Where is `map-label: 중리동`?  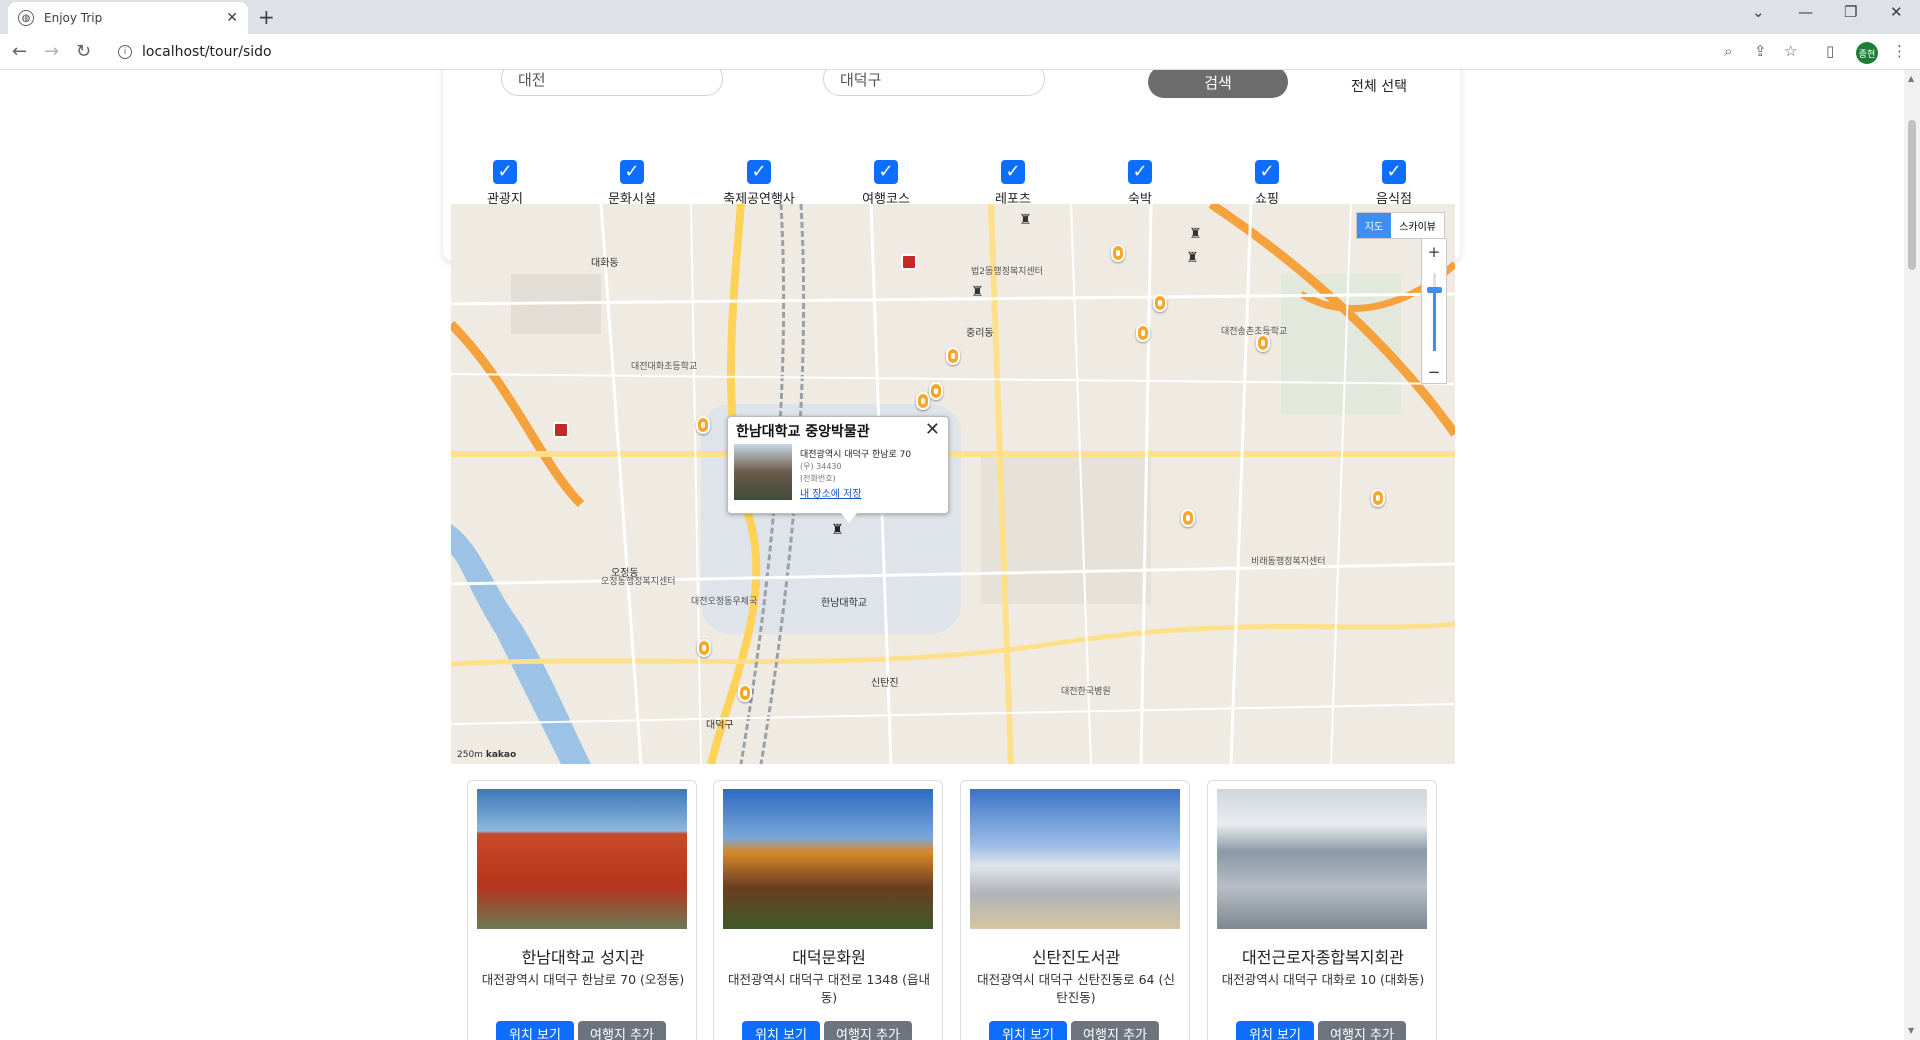 map-label: 중리동 is located at coordinates (980, 333).